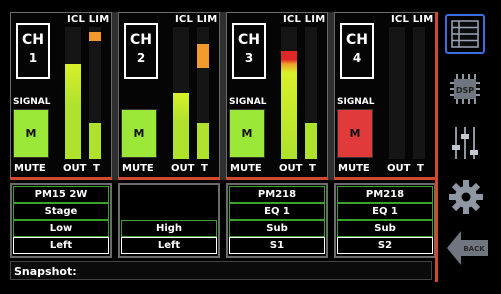 The height and width of the screenshot is (294, 501). What do you see at coordinates (61, 228) in the screenshot?
I see `info-row-band: Low` at bounding box center [61, 228].